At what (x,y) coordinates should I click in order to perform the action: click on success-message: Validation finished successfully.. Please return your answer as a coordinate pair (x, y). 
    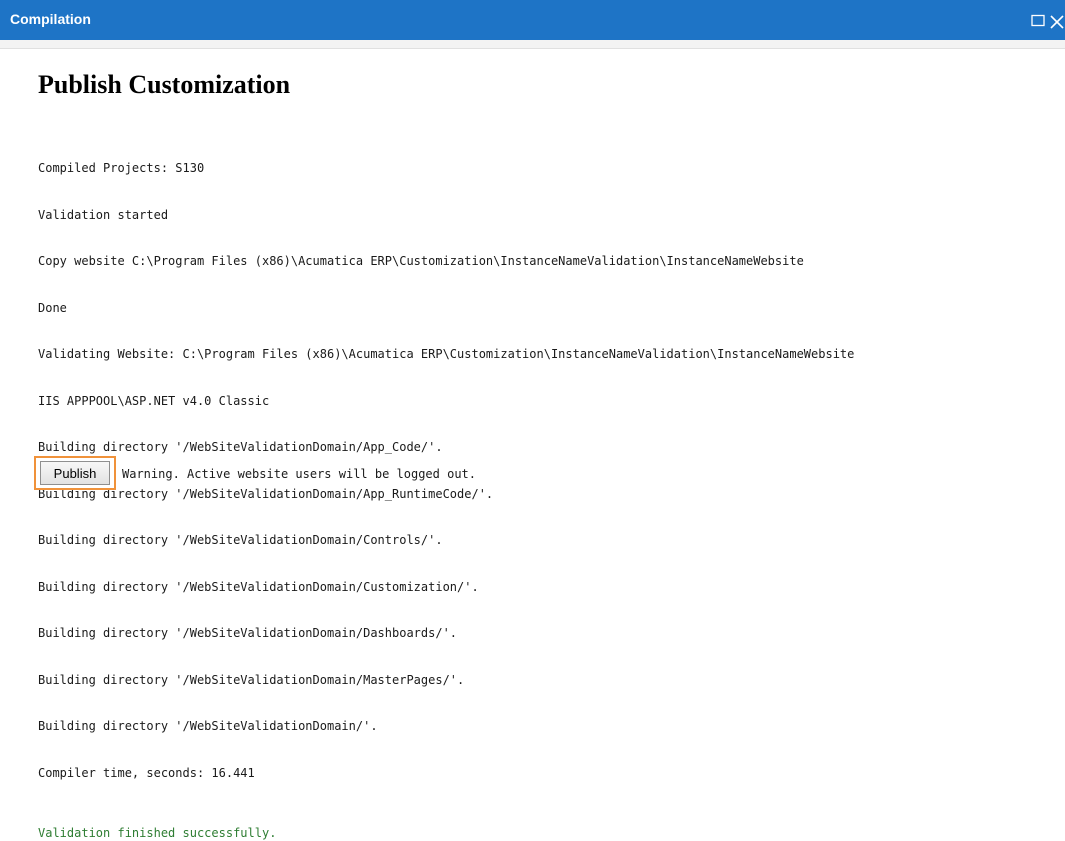
    Looking at the image, I should click on (157, 833).